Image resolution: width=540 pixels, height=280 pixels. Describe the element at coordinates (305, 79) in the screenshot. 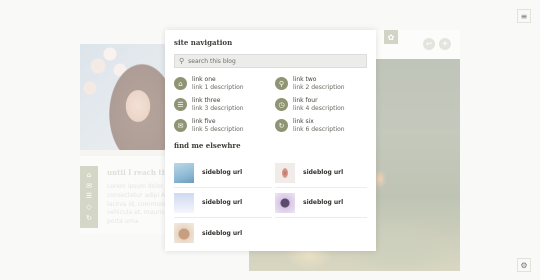

I see `nav-link-title: link two` at that location.